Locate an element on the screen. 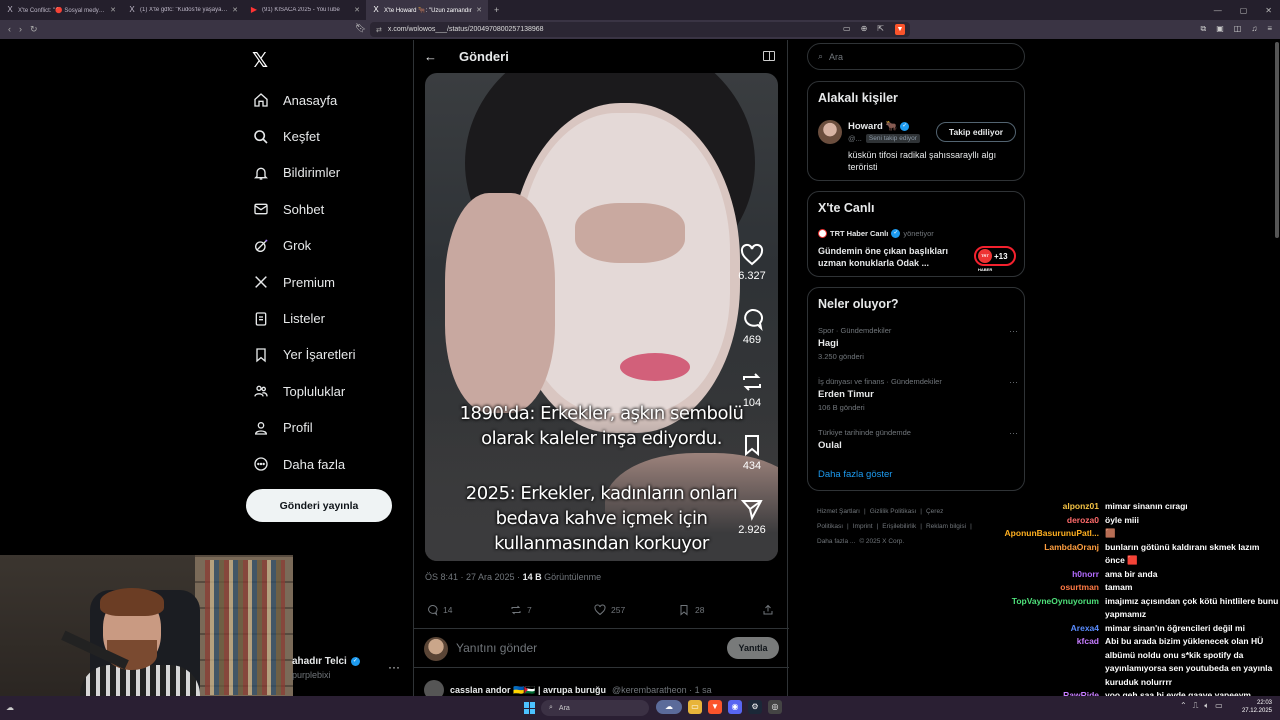 The height and width of the screenshot is (720, 1280). reload-icon: ↻ is located at coordinates (34, 29).